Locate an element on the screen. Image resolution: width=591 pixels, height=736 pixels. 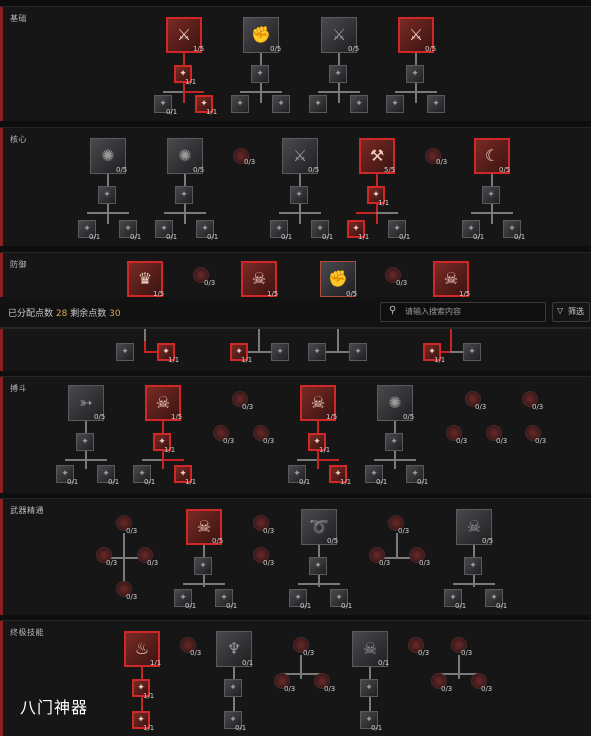
wolf-icon: ☠ is located at coordinates (163, 402).